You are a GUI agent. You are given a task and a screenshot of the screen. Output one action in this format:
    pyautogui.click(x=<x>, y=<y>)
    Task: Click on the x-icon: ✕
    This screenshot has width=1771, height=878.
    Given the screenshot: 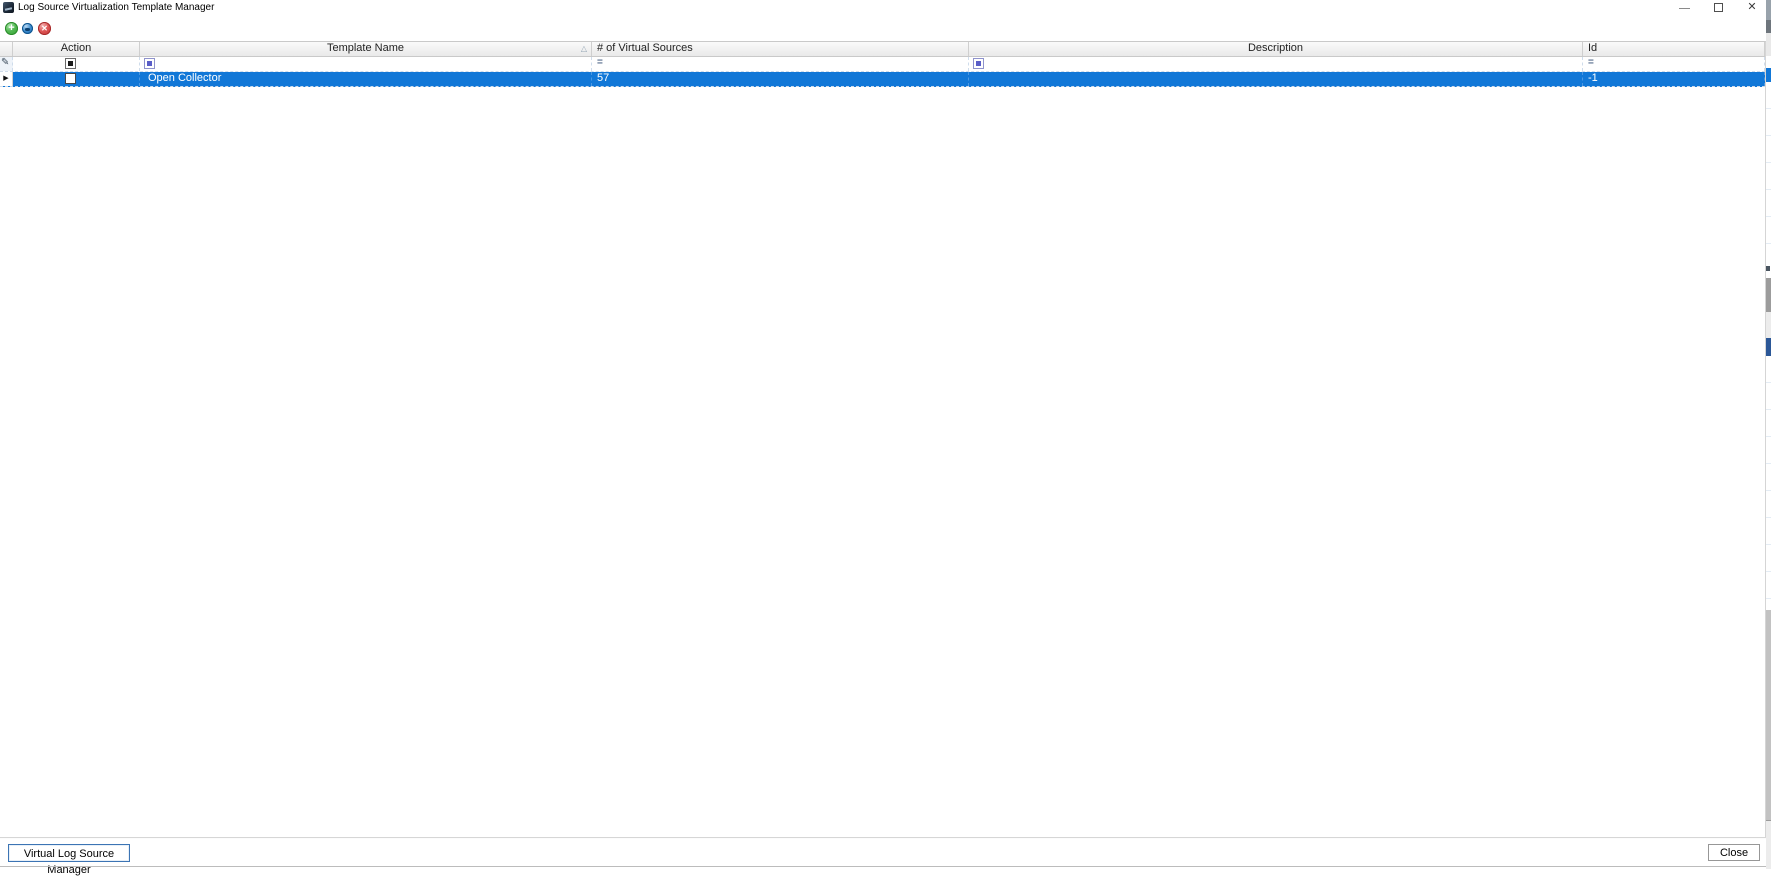 What is the action you would take?
    pyautogui.click(x=44, y=28)
    